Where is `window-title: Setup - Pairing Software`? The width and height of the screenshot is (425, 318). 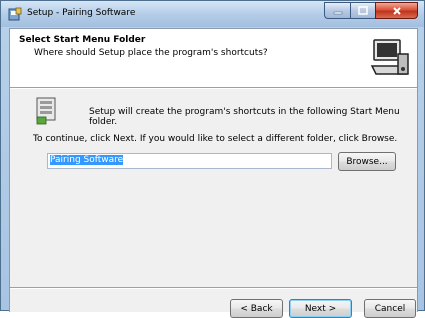
window-title: Setup - Pairing Software is located at coordinates (81, 13).